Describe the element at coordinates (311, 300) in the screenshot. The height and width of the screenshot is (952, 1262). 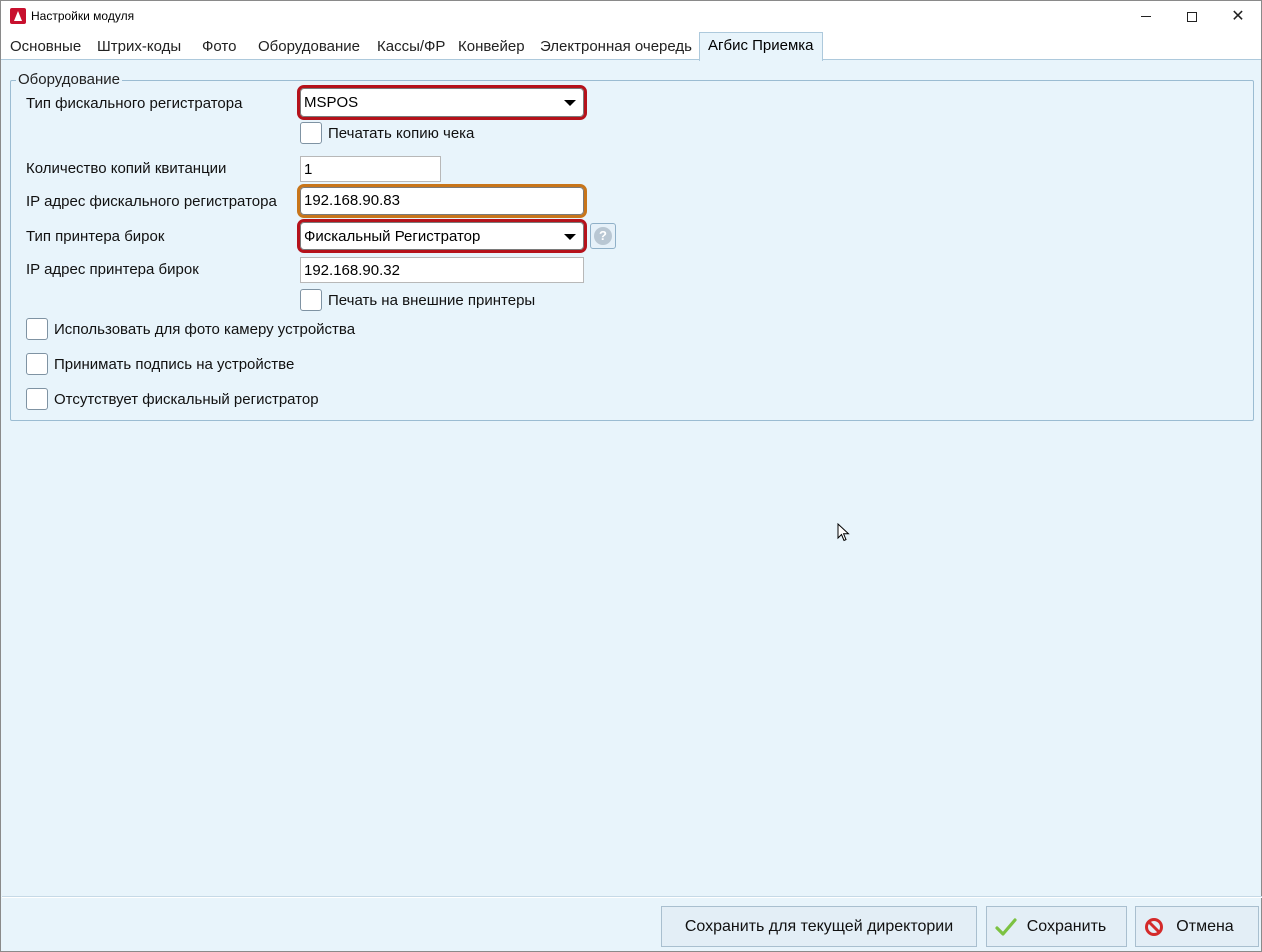
I see `external-printers-checkbox` at that location.